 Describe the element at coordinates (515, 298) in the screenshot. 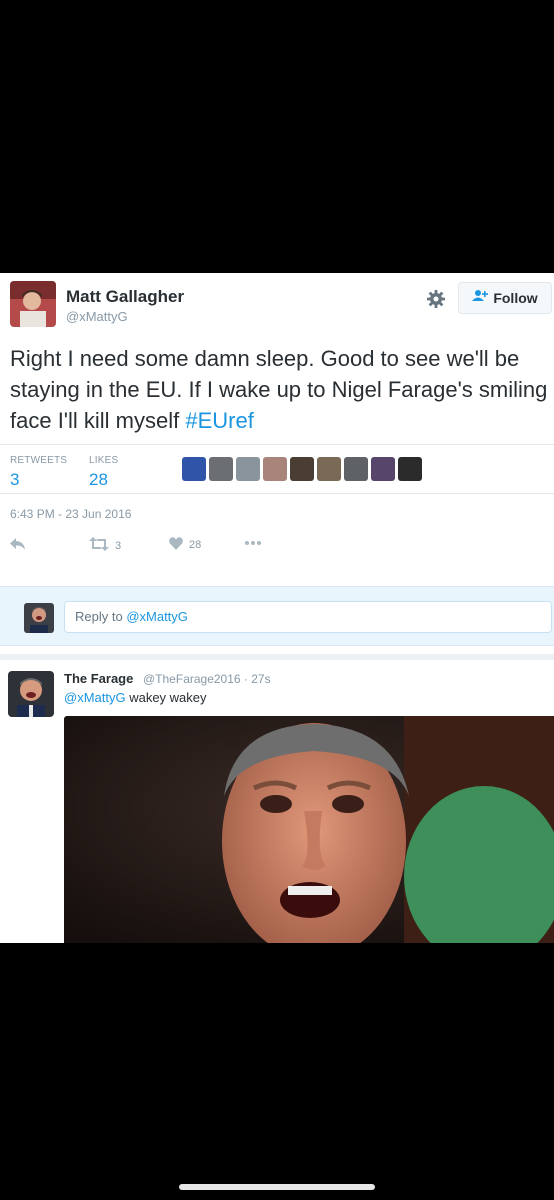

I see `follow-label: Follow` at that location.